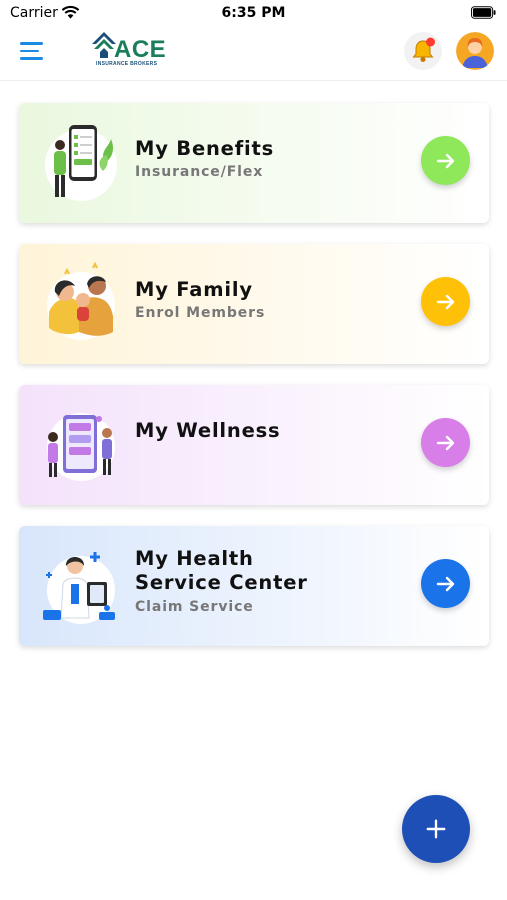  I want to click on card-text: My Health Service Center Claim Service, so click(270, 581).